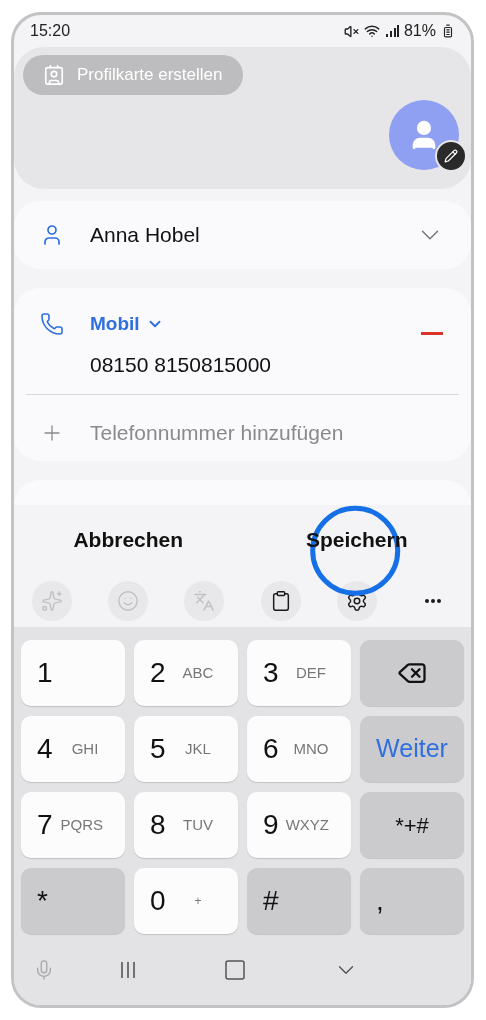 The height and width of the screenshot is (1020, 486). Describe the element at coordinates (299, 825) in the screenshot. I see `key: 9 WXYZ` at that location.